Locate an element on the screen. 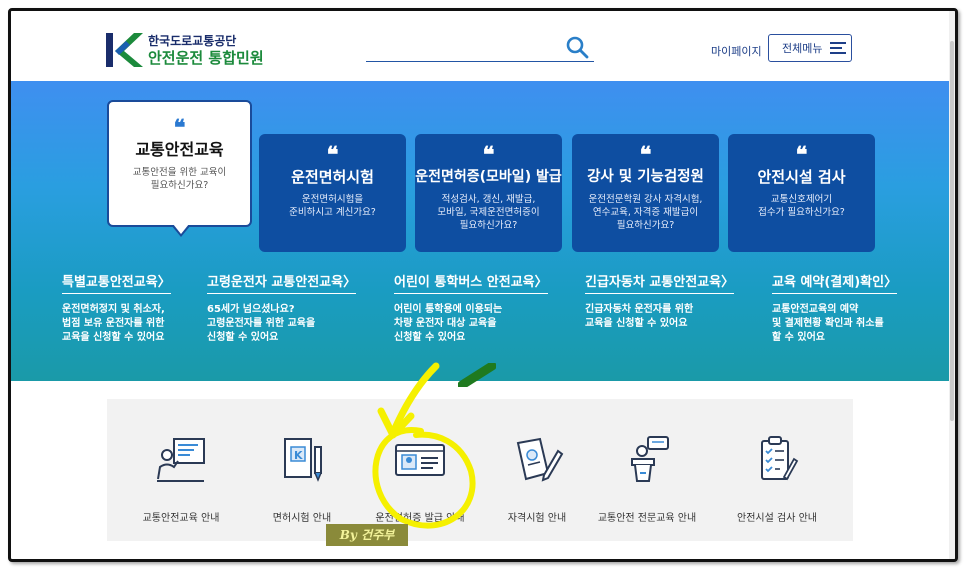  site-header: 한국도로교통공단 안전운전 통합민원 마이페이지 전체메뉴 is located at coordinates (480, 46).